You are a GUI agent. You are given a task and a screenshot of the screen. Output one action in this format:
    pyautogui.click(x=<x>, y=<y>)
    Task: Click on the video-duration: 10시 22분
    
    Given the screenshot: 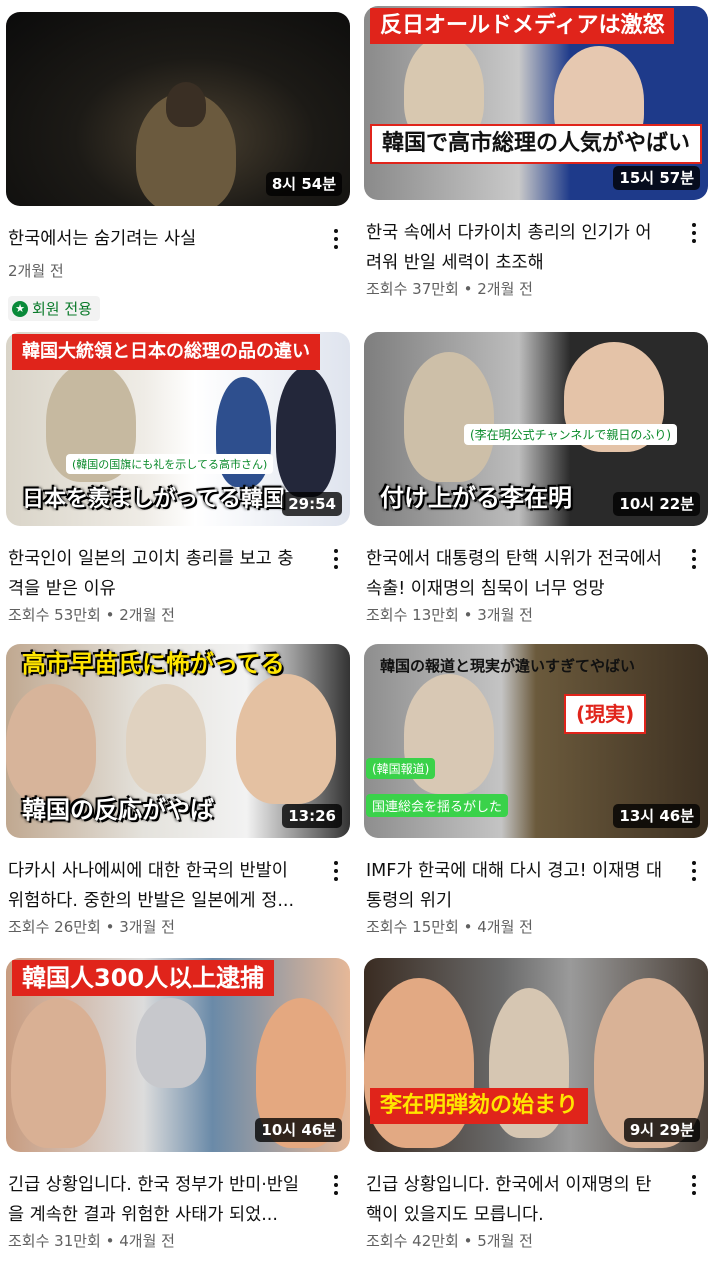 What is the action you would take?
    pyautogui.click(x=656, y=504)
    